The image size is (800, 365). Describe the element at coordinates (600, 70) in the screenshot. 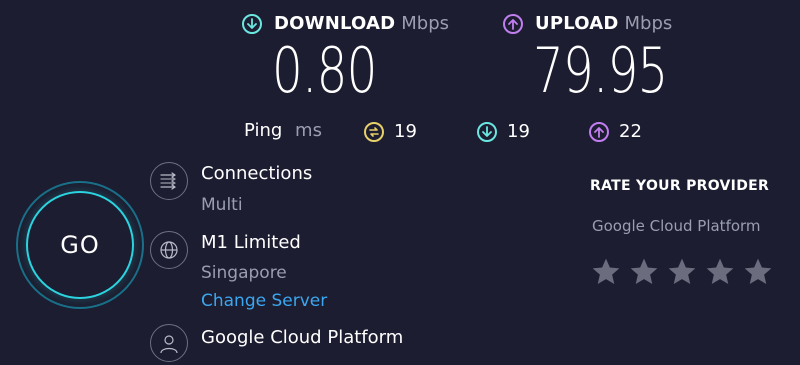

I see `upload-value: 79.95` at that location.